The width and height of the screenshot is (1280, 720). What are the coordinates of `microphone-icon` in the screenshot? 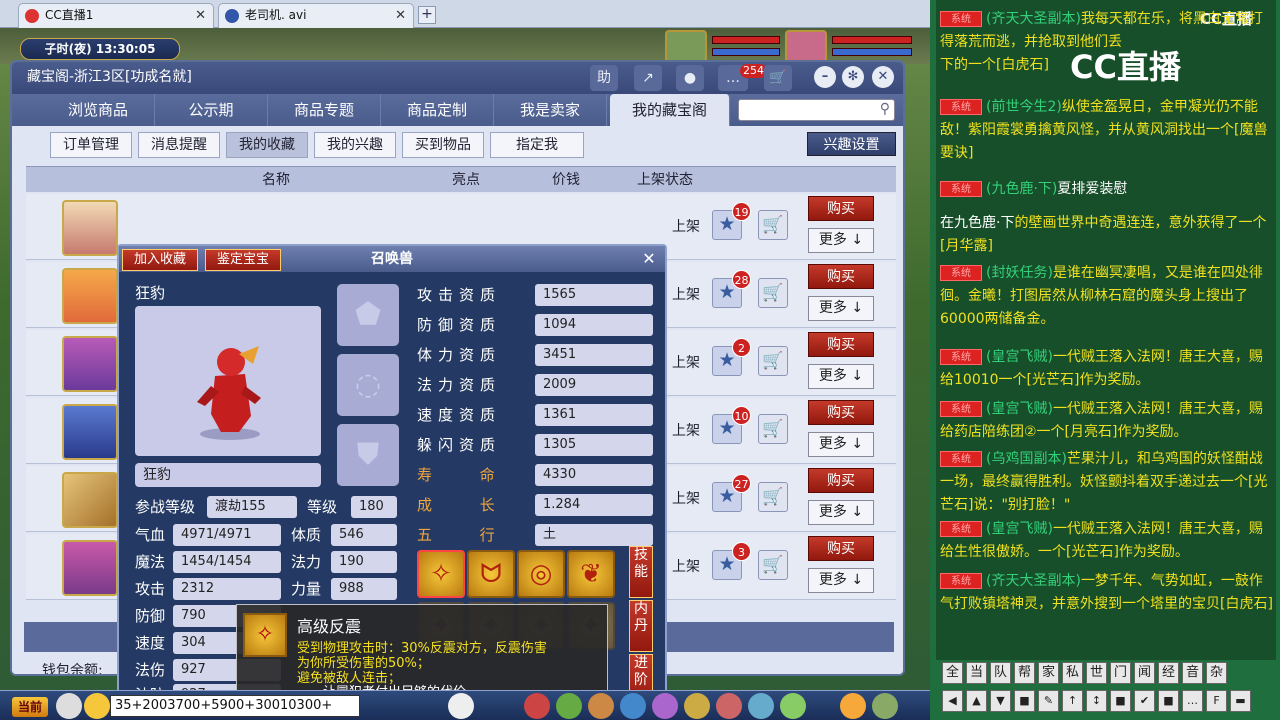 It's located at (69, 706).